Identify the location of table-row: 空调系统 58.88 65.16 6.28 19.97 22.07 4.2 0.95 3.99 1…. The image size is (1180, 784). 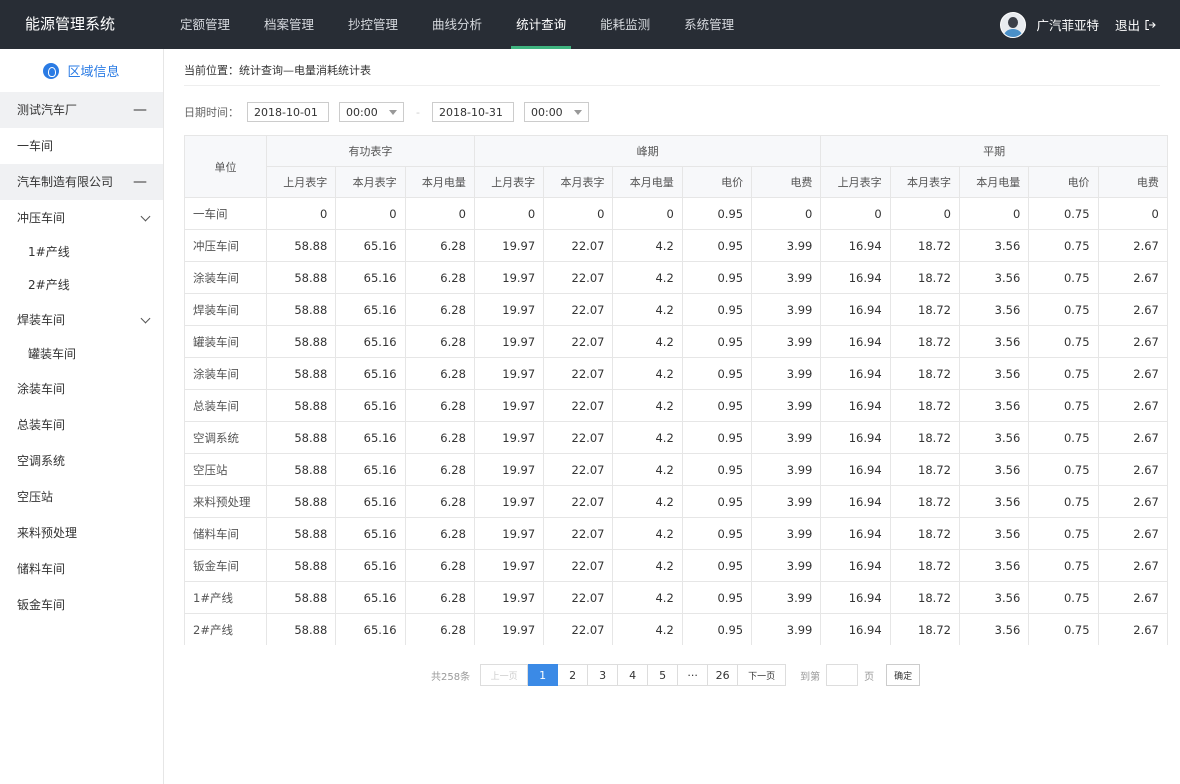
(676, 437).